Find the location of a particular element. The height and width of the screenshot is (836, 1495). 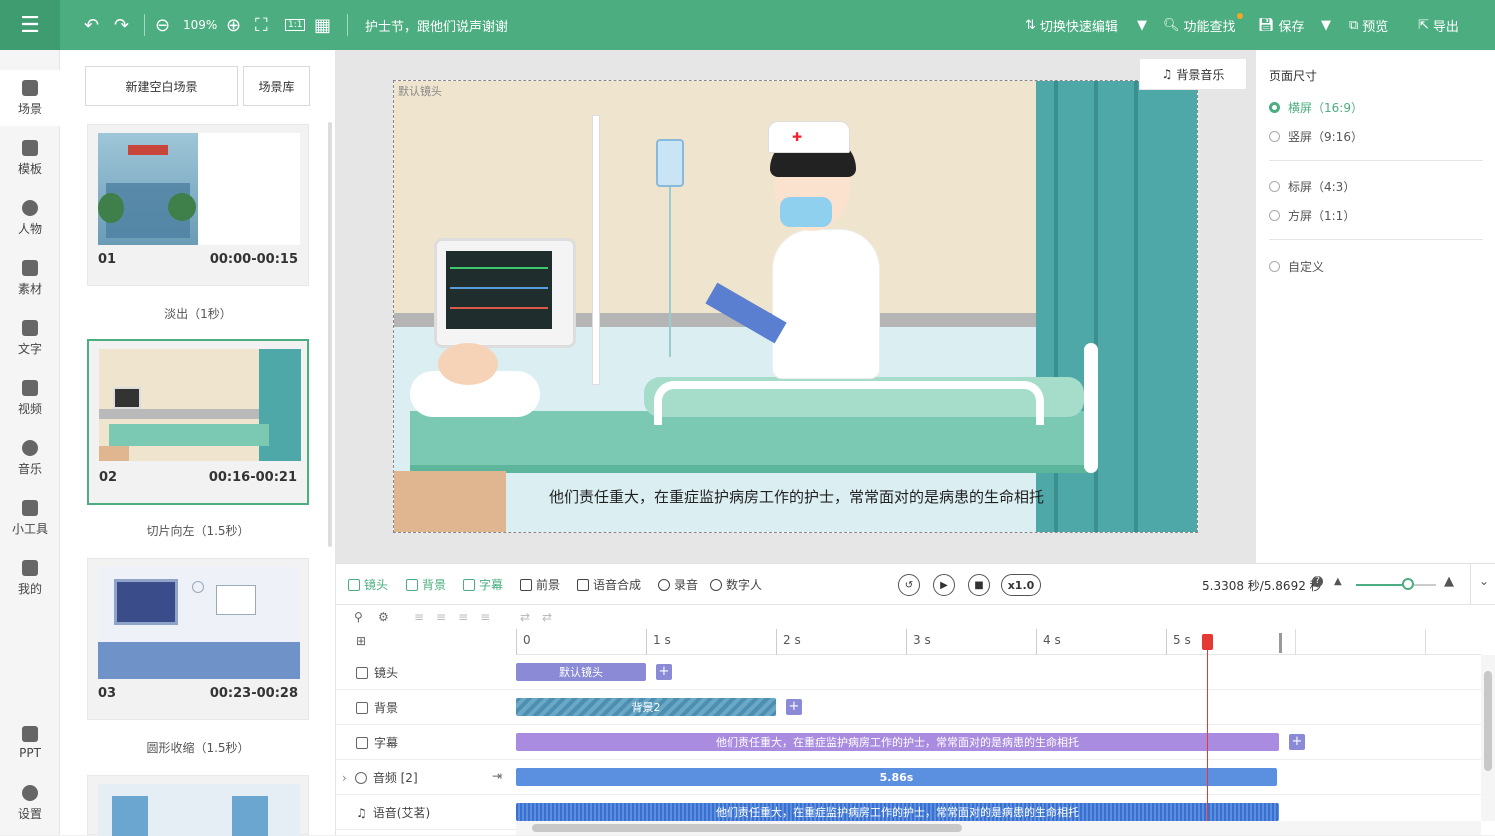

redo-icon: ↷ is located at coordinates (121, 25).